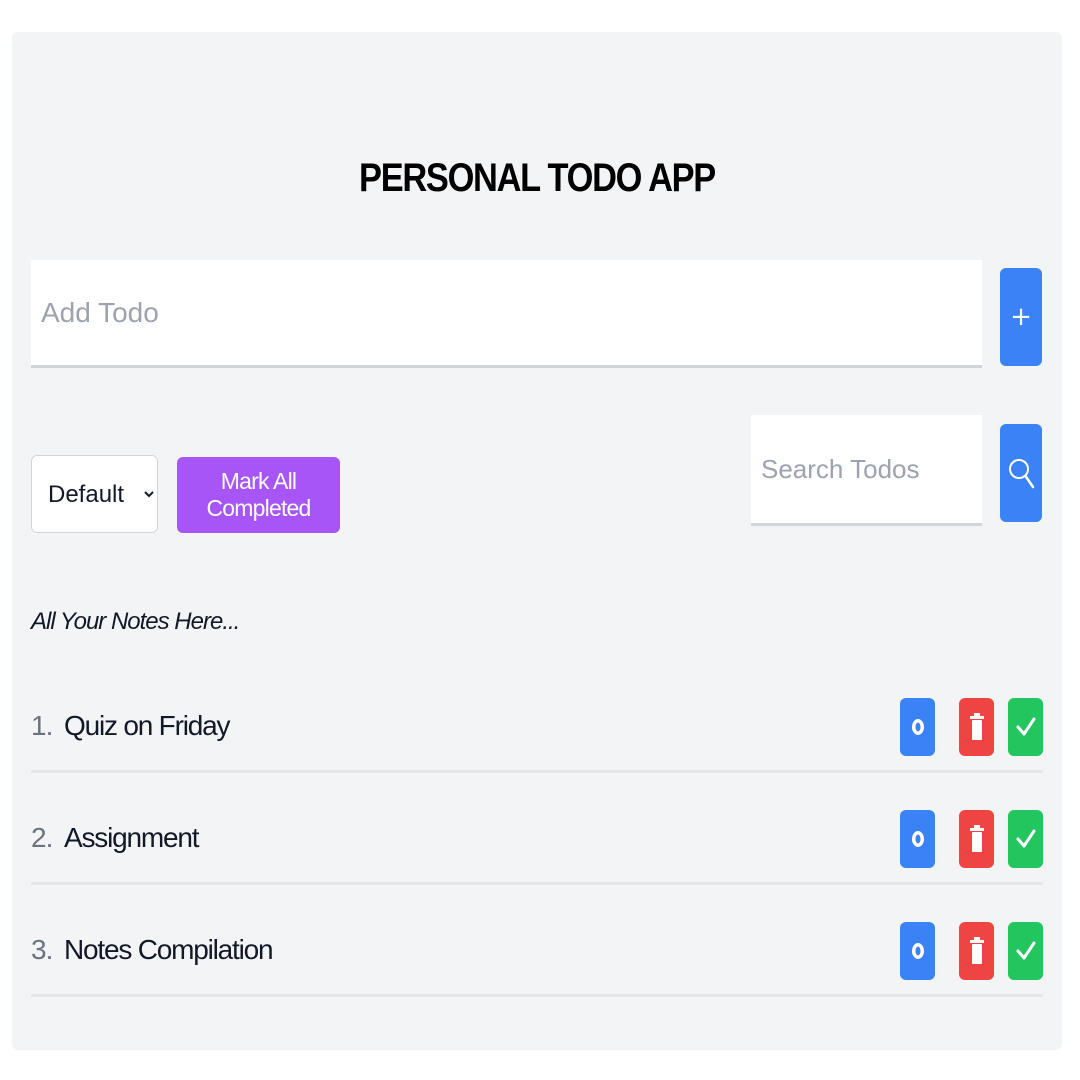 This screenshot has width=1080, height=1080. I want to click on search-todos-input, so click(866, 470).